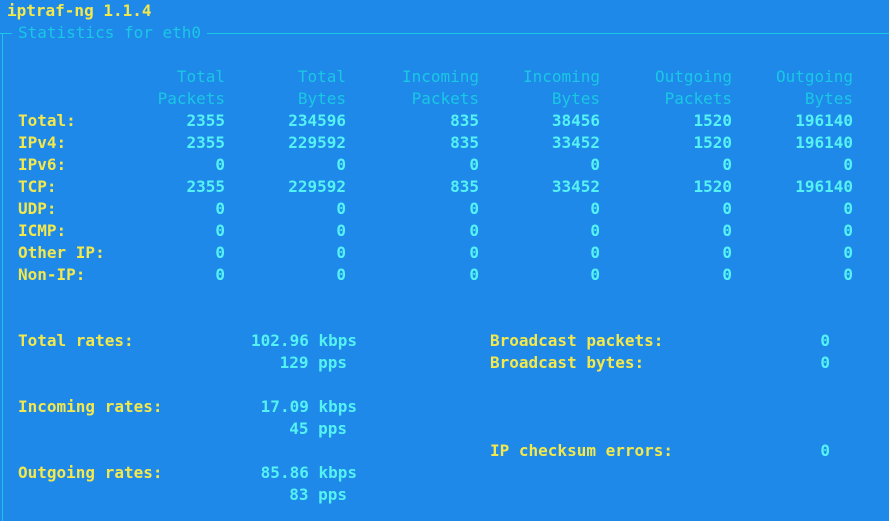 The width and height of the screenshot is (889, 521). I want to click on header-outgoing-packets-line2: Packets, so click(698, 98).